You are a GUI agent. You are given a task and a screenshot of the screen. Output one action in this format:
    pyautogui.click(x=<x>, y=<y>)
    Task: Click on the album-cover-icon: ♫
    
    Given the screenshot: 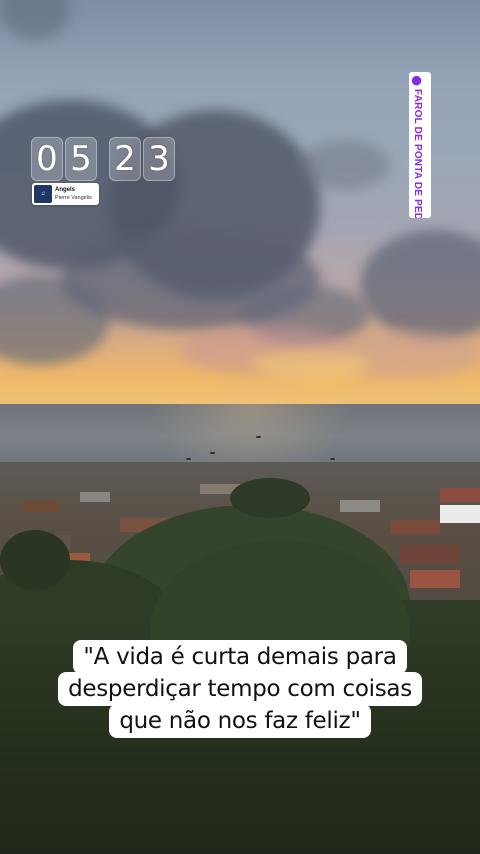 What is the action you would take?
    pyautogui.click(x=43, y=194)
    